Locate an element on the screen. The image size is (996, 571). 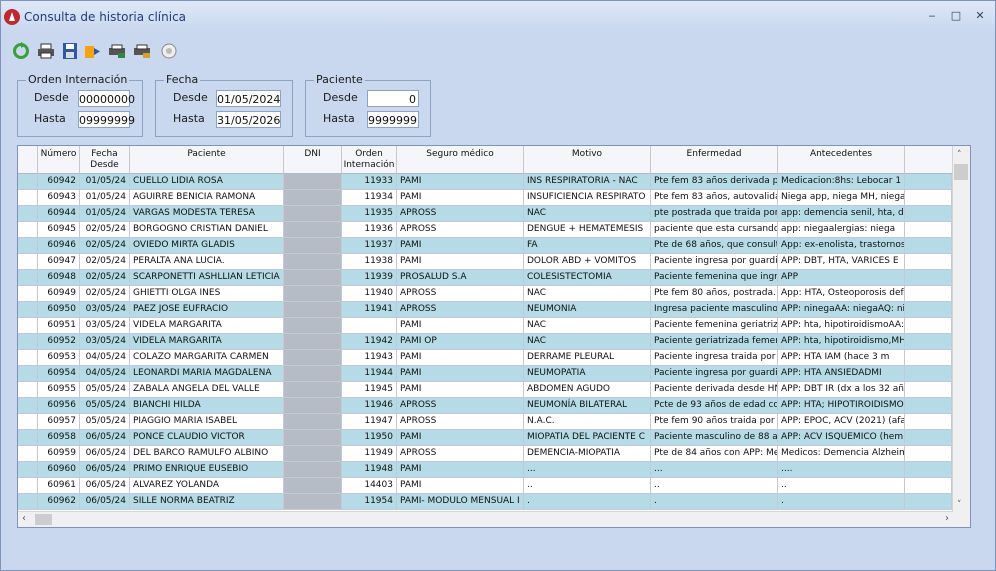
cell-enfermedad: Paciente geriatrizada femenina is located at coordinates (714, 342).